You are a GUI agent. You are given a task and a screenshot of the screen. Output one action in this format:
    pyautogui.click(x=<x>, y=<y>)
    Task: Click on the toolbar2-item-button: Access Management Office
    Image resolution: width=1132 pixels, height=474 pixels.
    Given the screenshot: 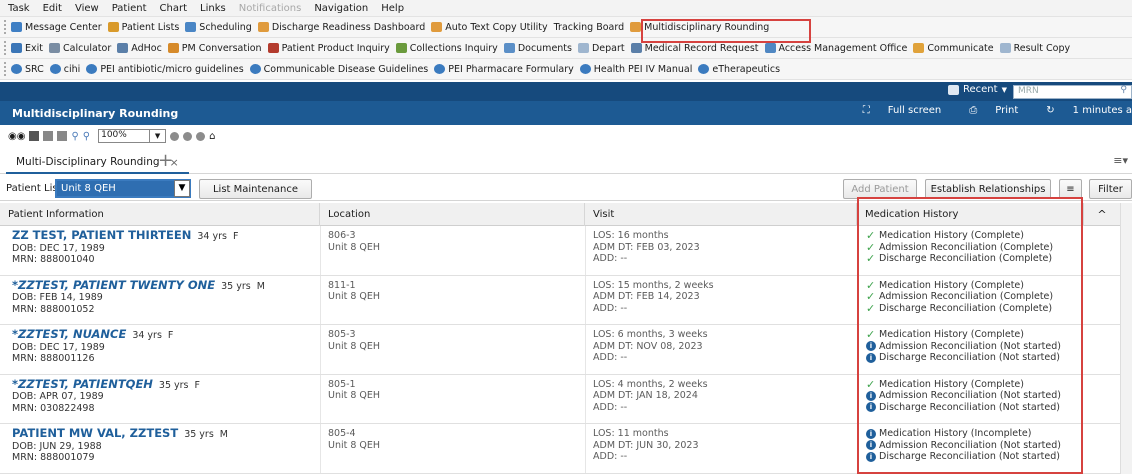 What is the action you would take?
    pyautogui.click(x=835, y=48)
    